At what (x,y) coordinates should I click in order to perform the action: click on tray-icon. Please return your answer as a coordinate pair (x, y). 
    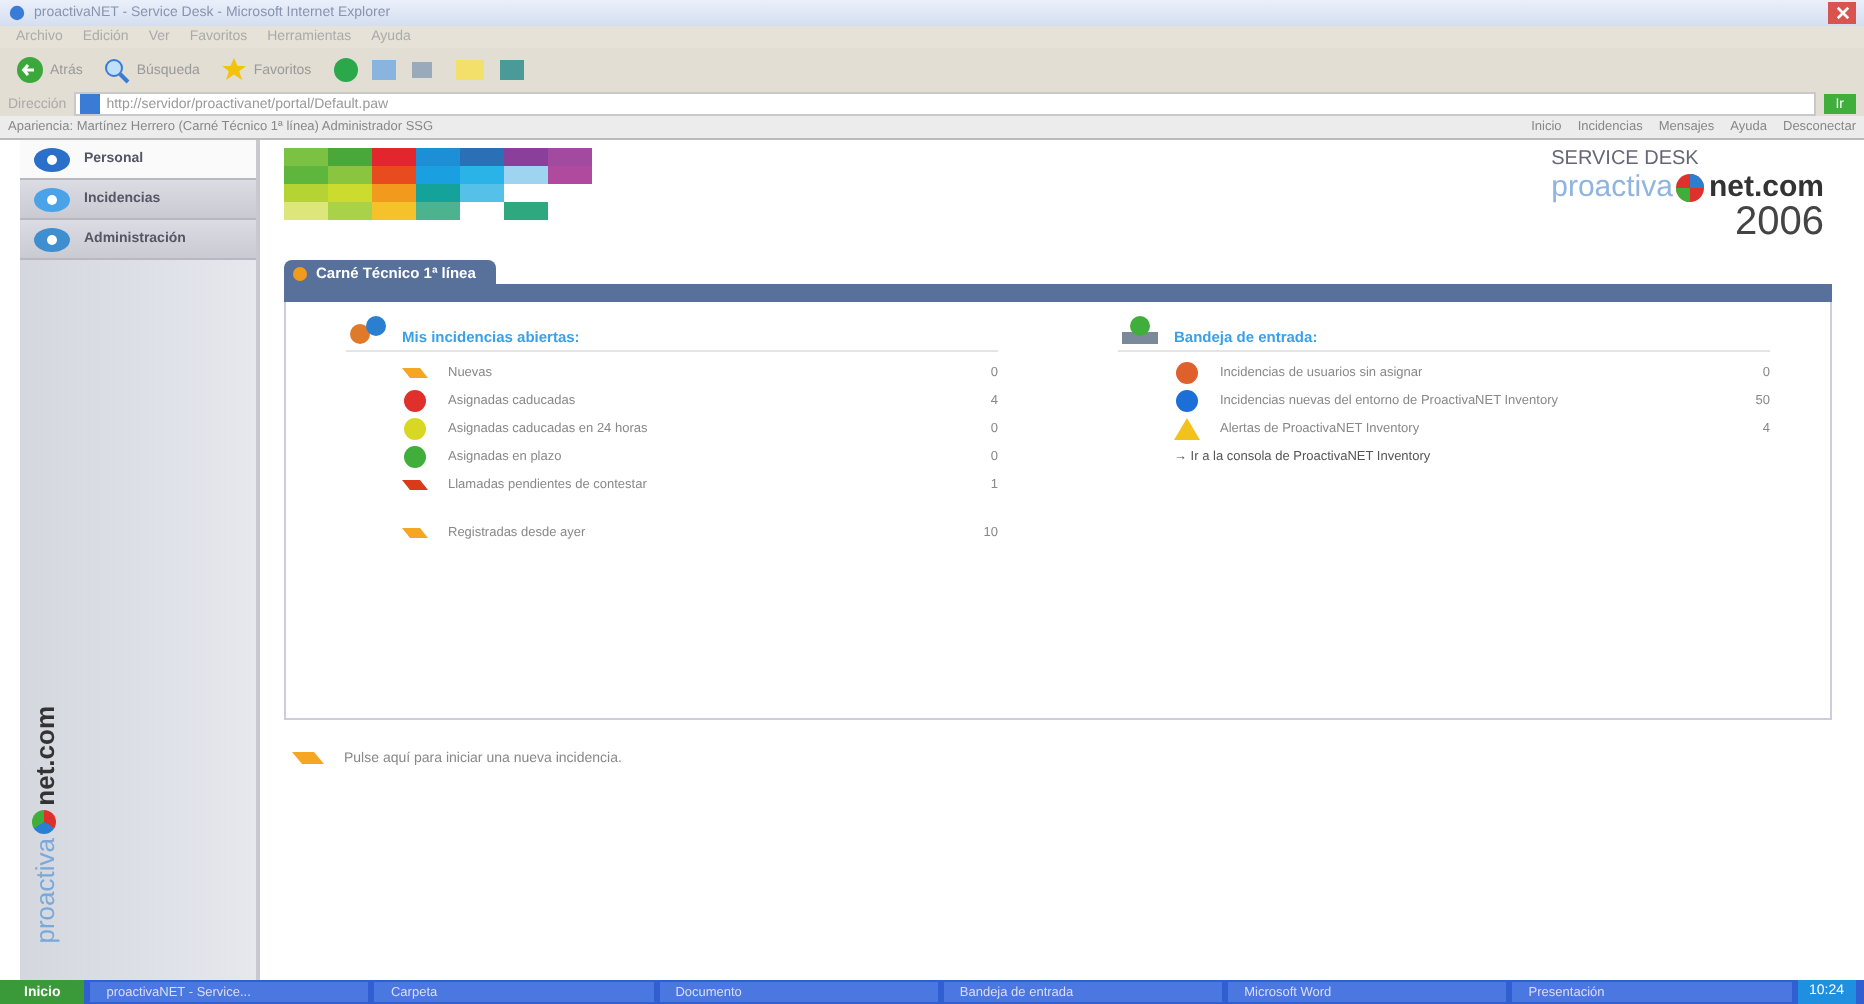
    Looking at the image, I should click on (1140, 330).